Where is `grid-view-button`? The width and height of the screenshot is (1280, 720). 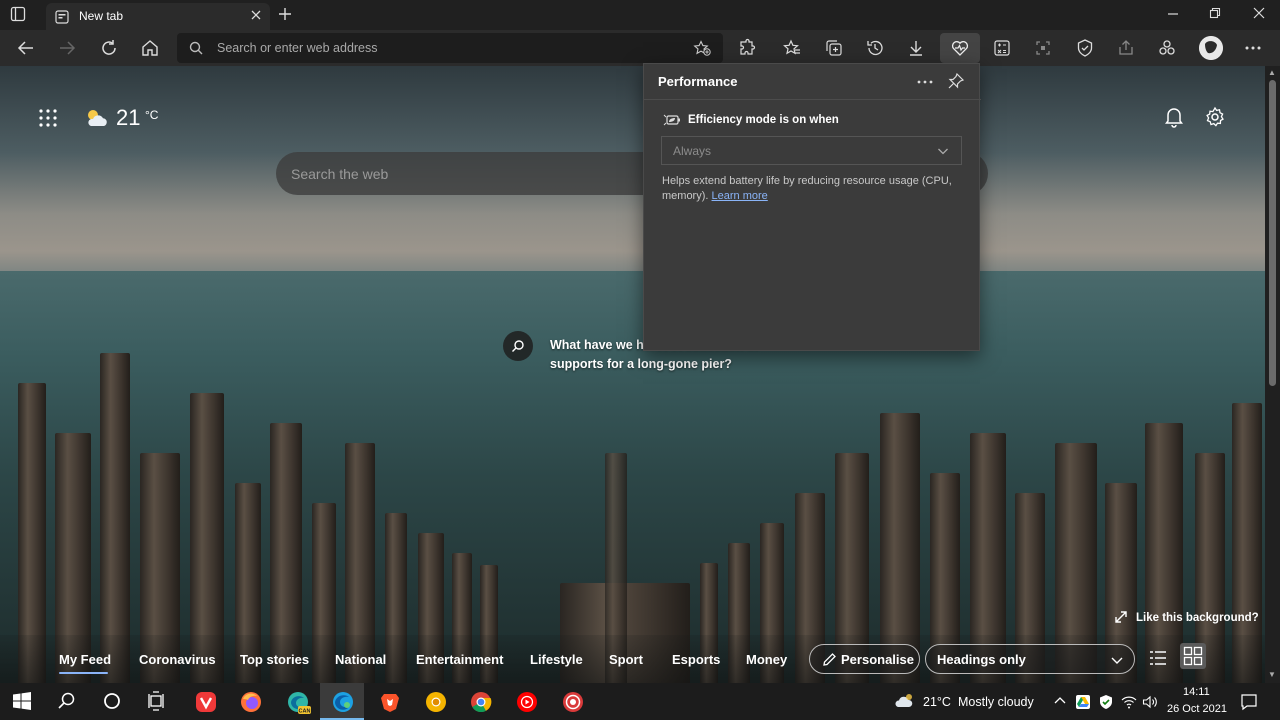
grid-view-button is located at coordinates (1193, 656).